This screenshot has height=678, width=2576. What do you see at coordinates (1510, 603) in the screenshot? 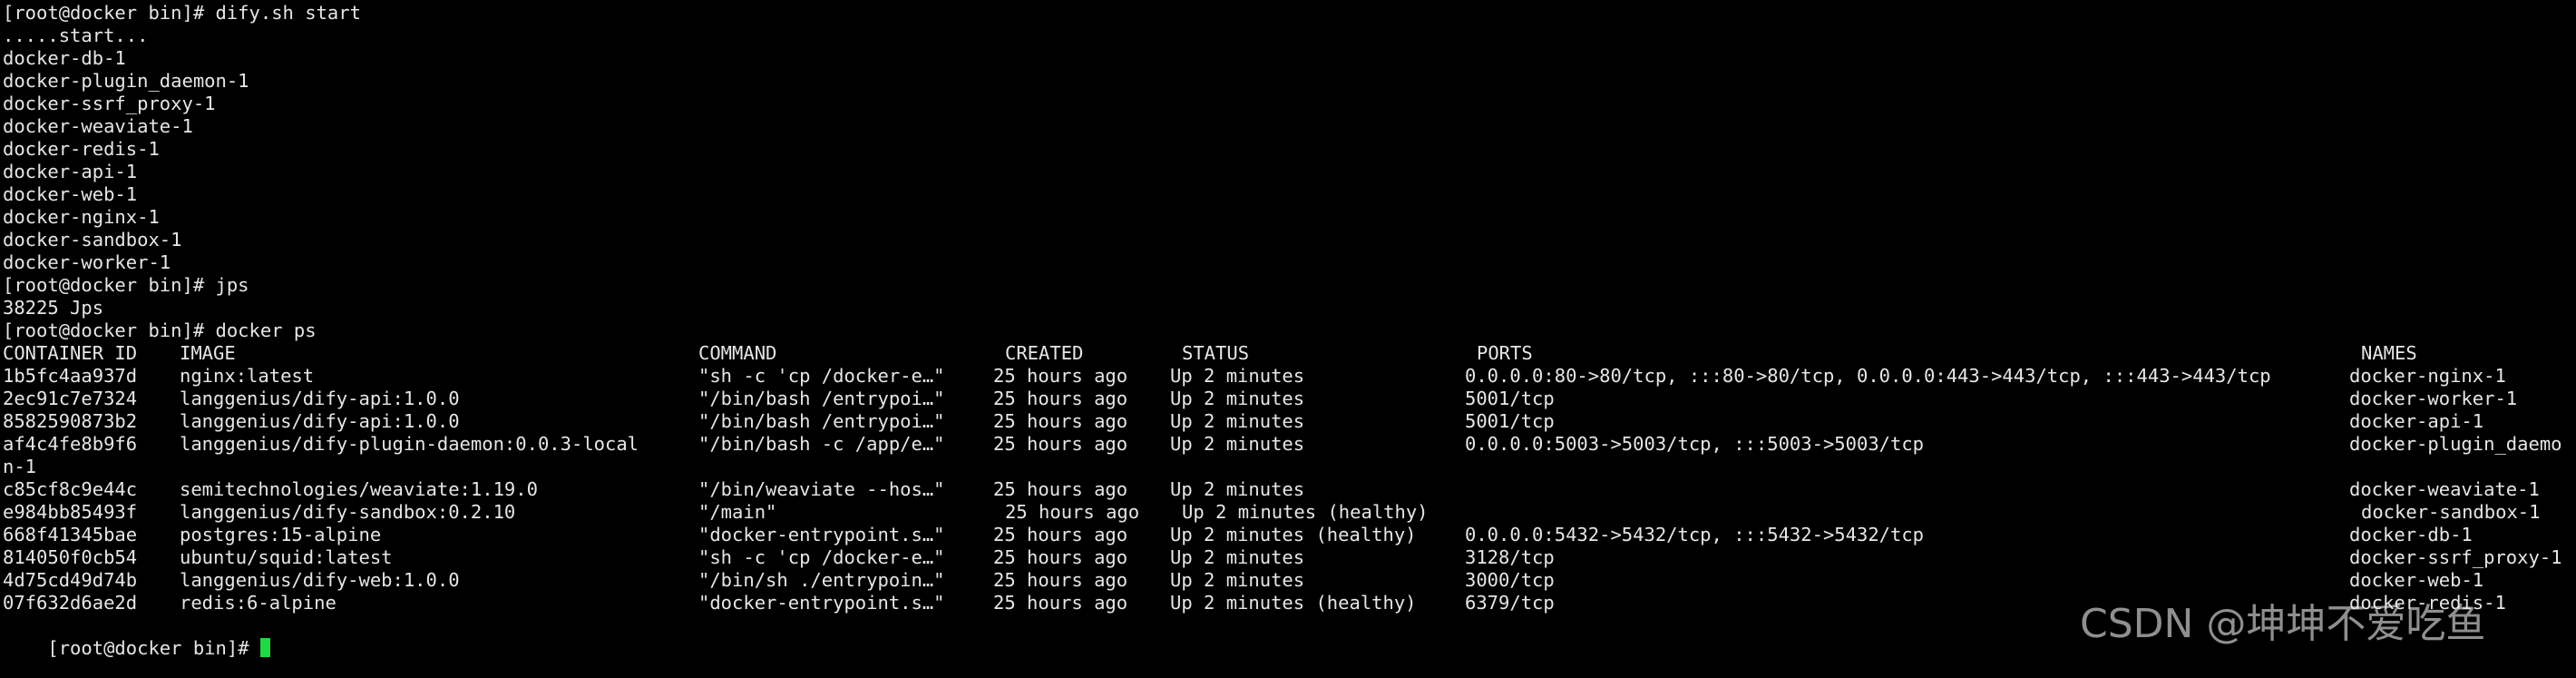
I see `container-ports: 6379/tcp` at bounding box center [1510, 603].